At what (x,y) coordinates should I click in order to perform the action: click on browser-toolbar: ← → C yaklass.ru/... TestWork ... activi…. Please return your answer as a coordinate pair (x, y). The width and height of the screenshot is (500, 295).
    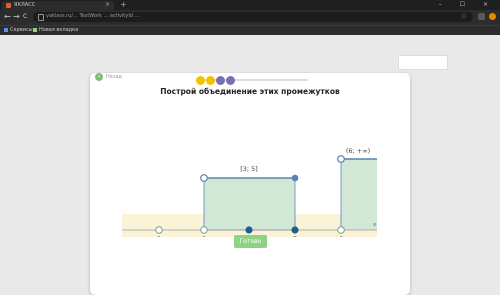
    Looking at the image, I should click on (250, 17).